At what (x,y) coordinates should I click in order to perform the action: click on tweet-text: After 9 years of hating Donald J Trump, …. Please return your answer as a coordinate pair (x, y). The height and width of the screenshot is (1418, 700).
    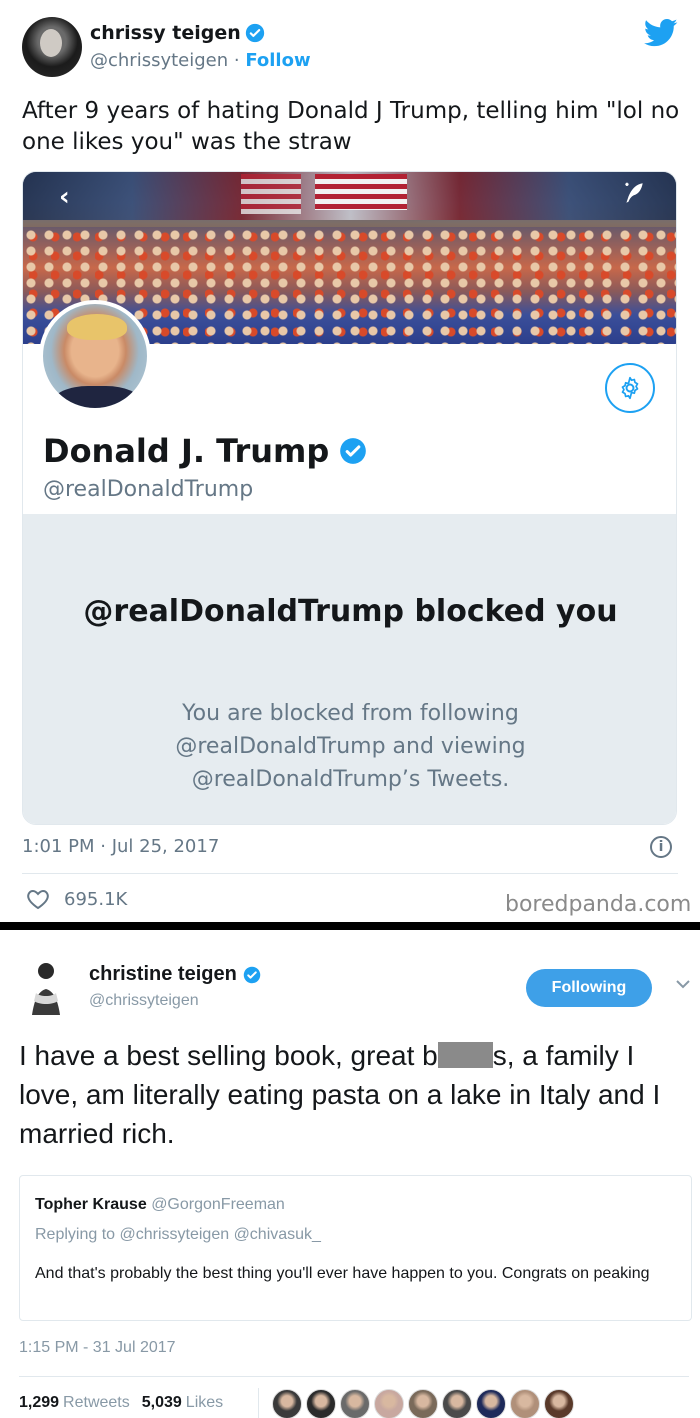
    Looking at the image, I should click on (351, 126).